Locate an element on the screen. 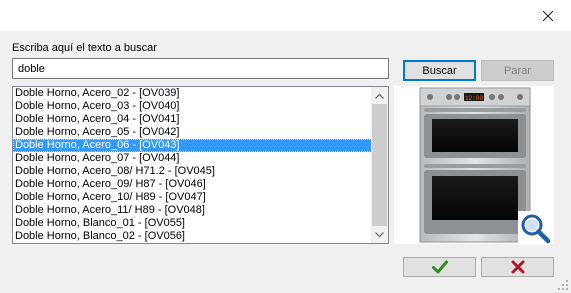 The image size is (571, 293). title-bar is located at coordinates (285, 15).